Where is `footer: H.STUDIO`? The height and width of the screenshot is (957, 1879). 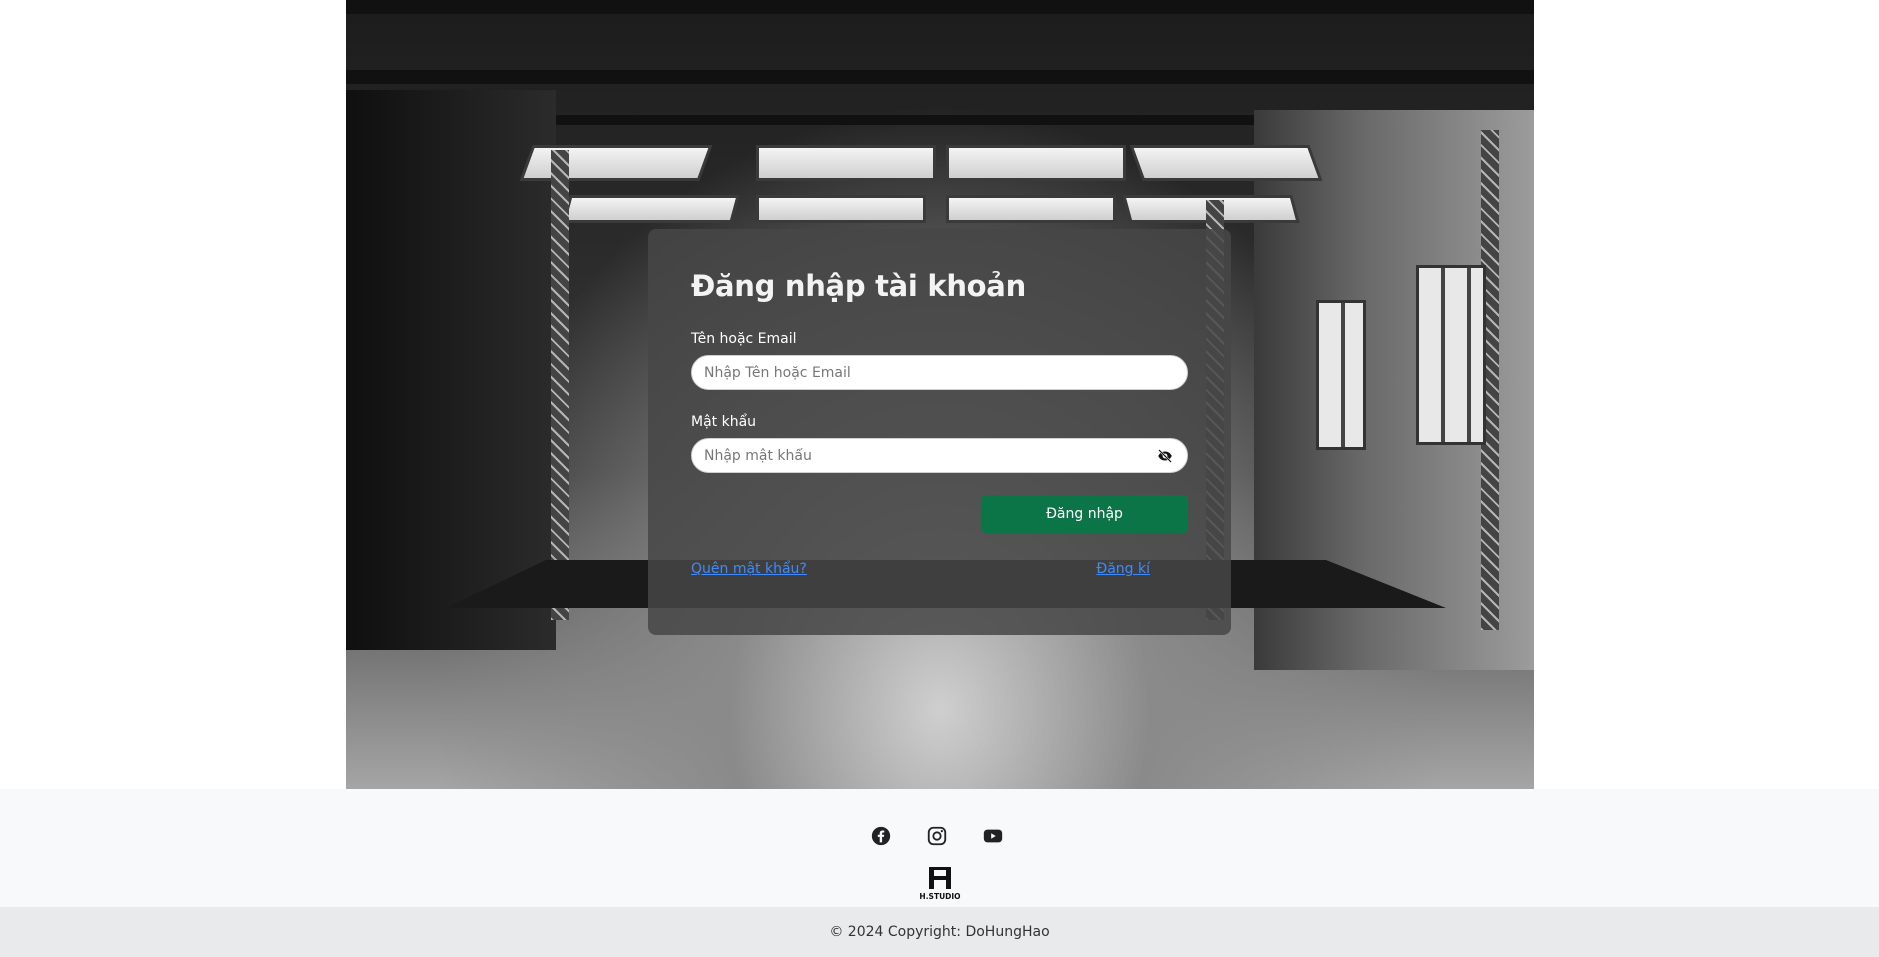 footer: H.STUDIO is located at coordinates (939, 848).